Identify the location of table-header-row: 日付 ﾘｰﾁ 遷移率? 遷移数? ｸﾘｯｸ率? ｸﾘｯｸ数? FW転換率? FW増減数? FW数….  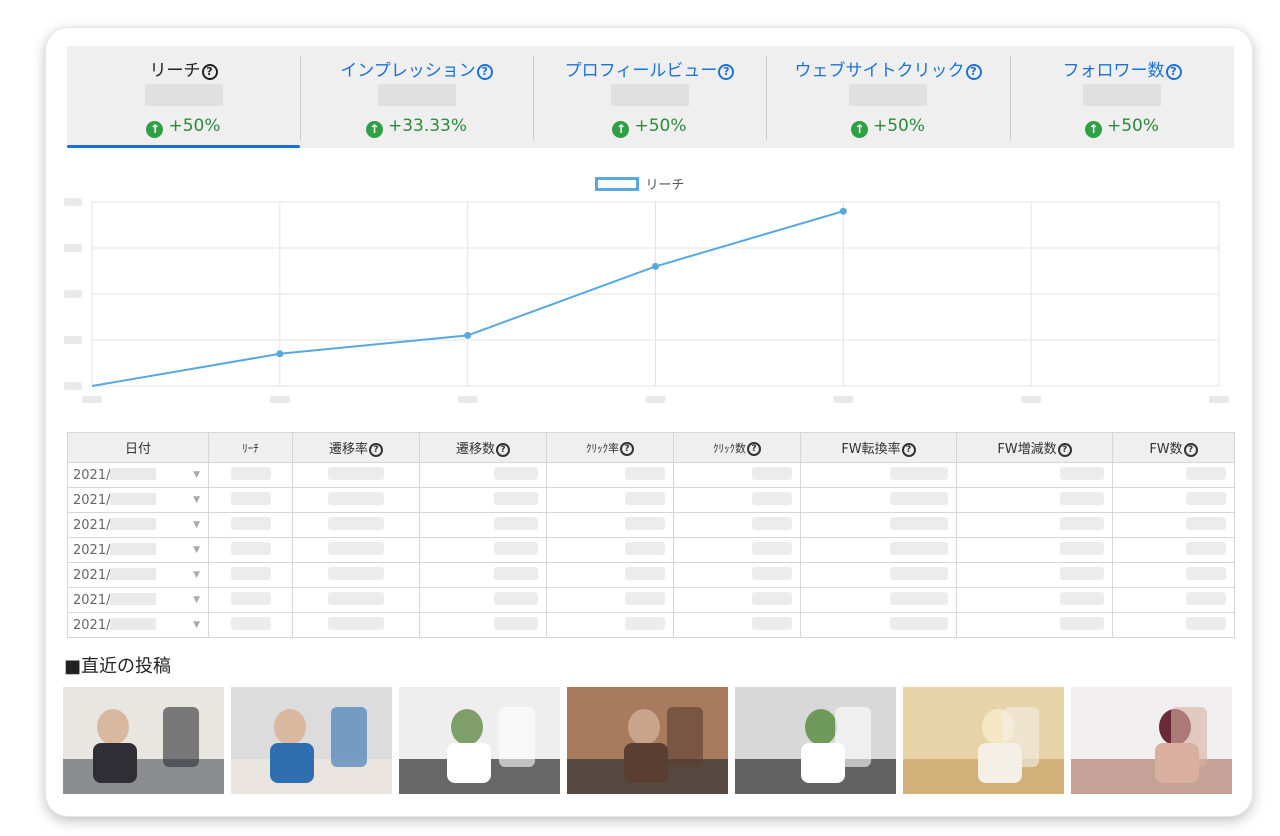
(651, 447).